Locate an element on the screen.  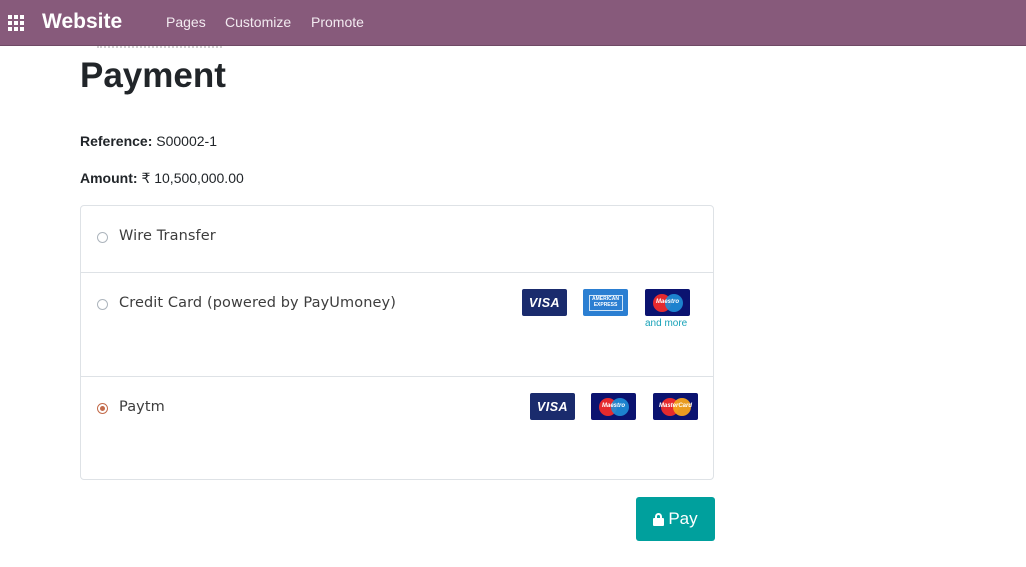
radio-paytm is located at coordinates (102, 408).